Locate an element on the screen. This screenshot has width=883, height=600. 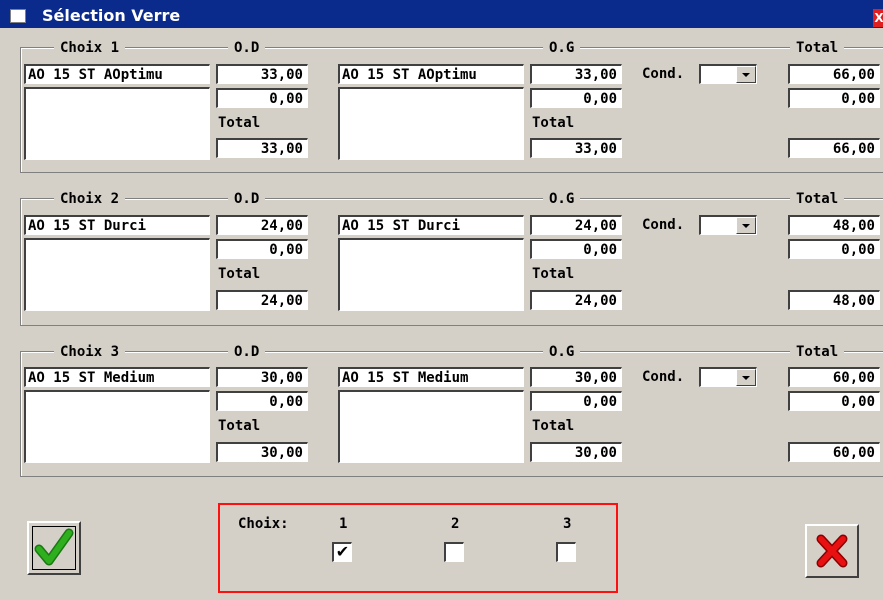
od-description-field: AO 15 ST AOptimu is located at coordinates (117, 74).